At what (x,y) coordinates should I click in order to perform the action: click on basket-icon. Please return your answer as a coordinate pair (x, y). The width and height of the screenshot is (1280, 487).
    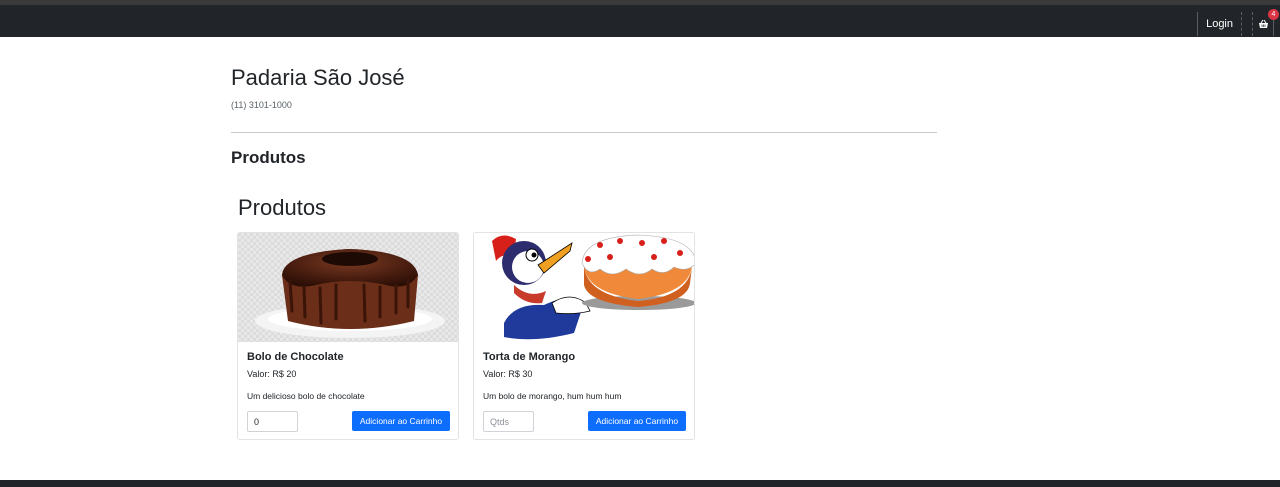
    Looking at the image, I should click on (1263, 23).